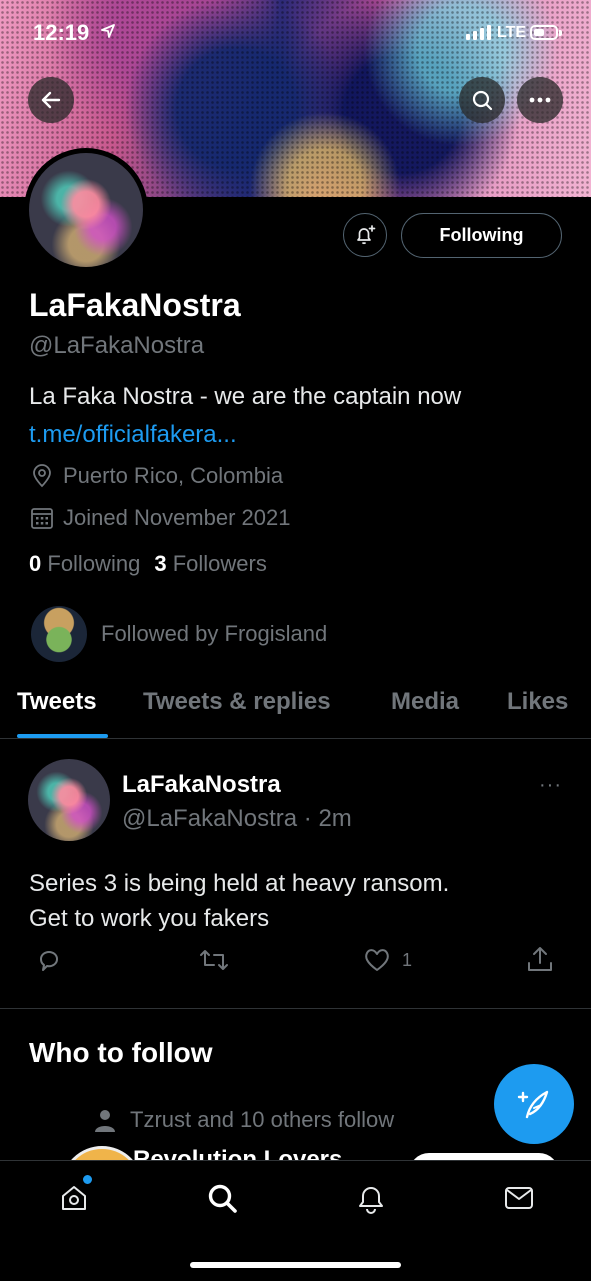  What do you see at coordinates (544, 32) in the screenshot?
I see `battery-icon` at bounding box center [544, 32].